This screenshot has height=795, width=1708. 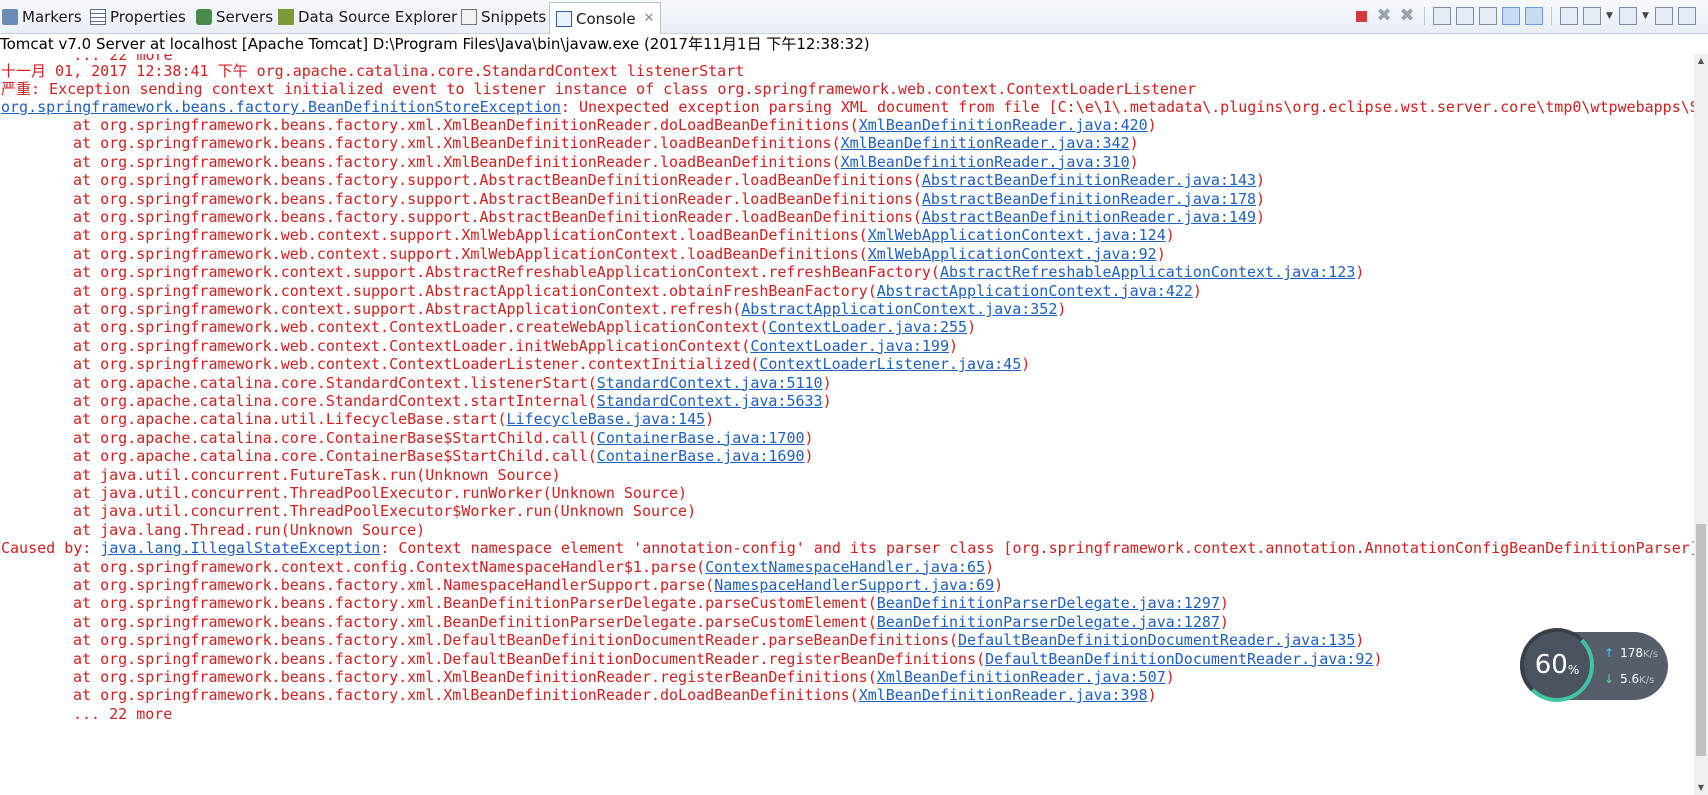 I want to click on toolbar-separator, so click(x=1551, y=16).